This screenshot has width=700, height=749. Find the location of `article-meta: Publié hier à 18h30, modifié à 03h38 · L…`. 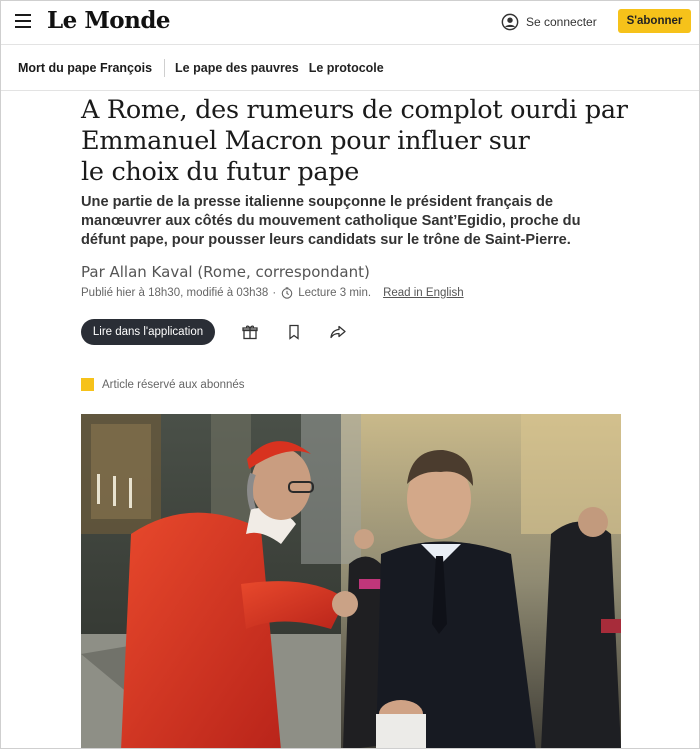

article-meta: Publié hier à 18h30, modifié à 03h38 · L… is located at coordinates (272, 293).